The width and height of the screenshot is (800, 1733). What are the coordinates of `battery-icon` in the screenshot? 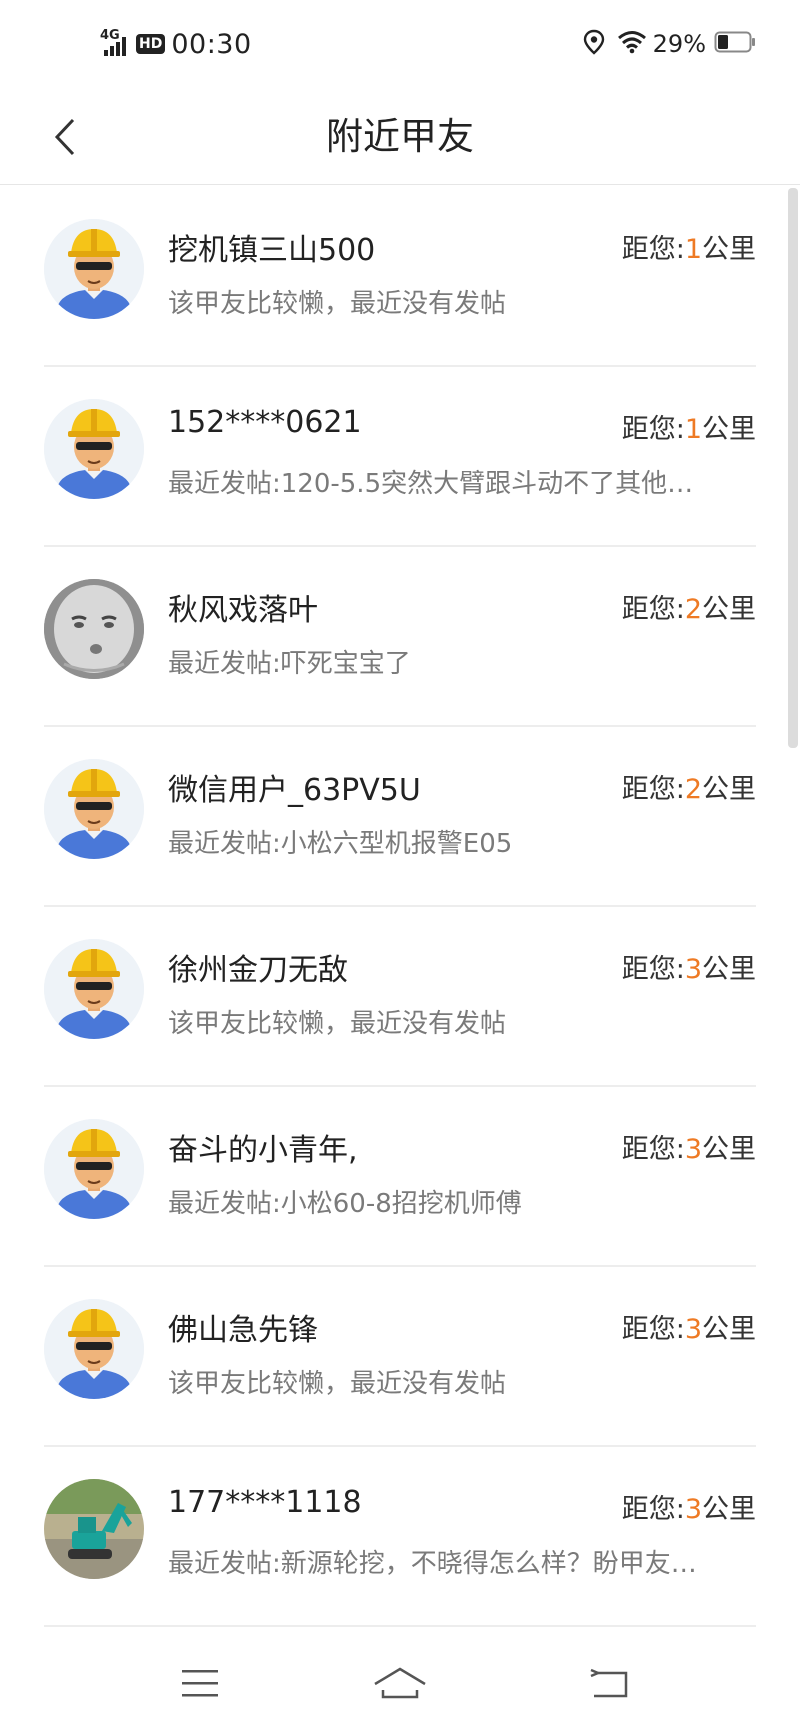 It's located at (735, 44).